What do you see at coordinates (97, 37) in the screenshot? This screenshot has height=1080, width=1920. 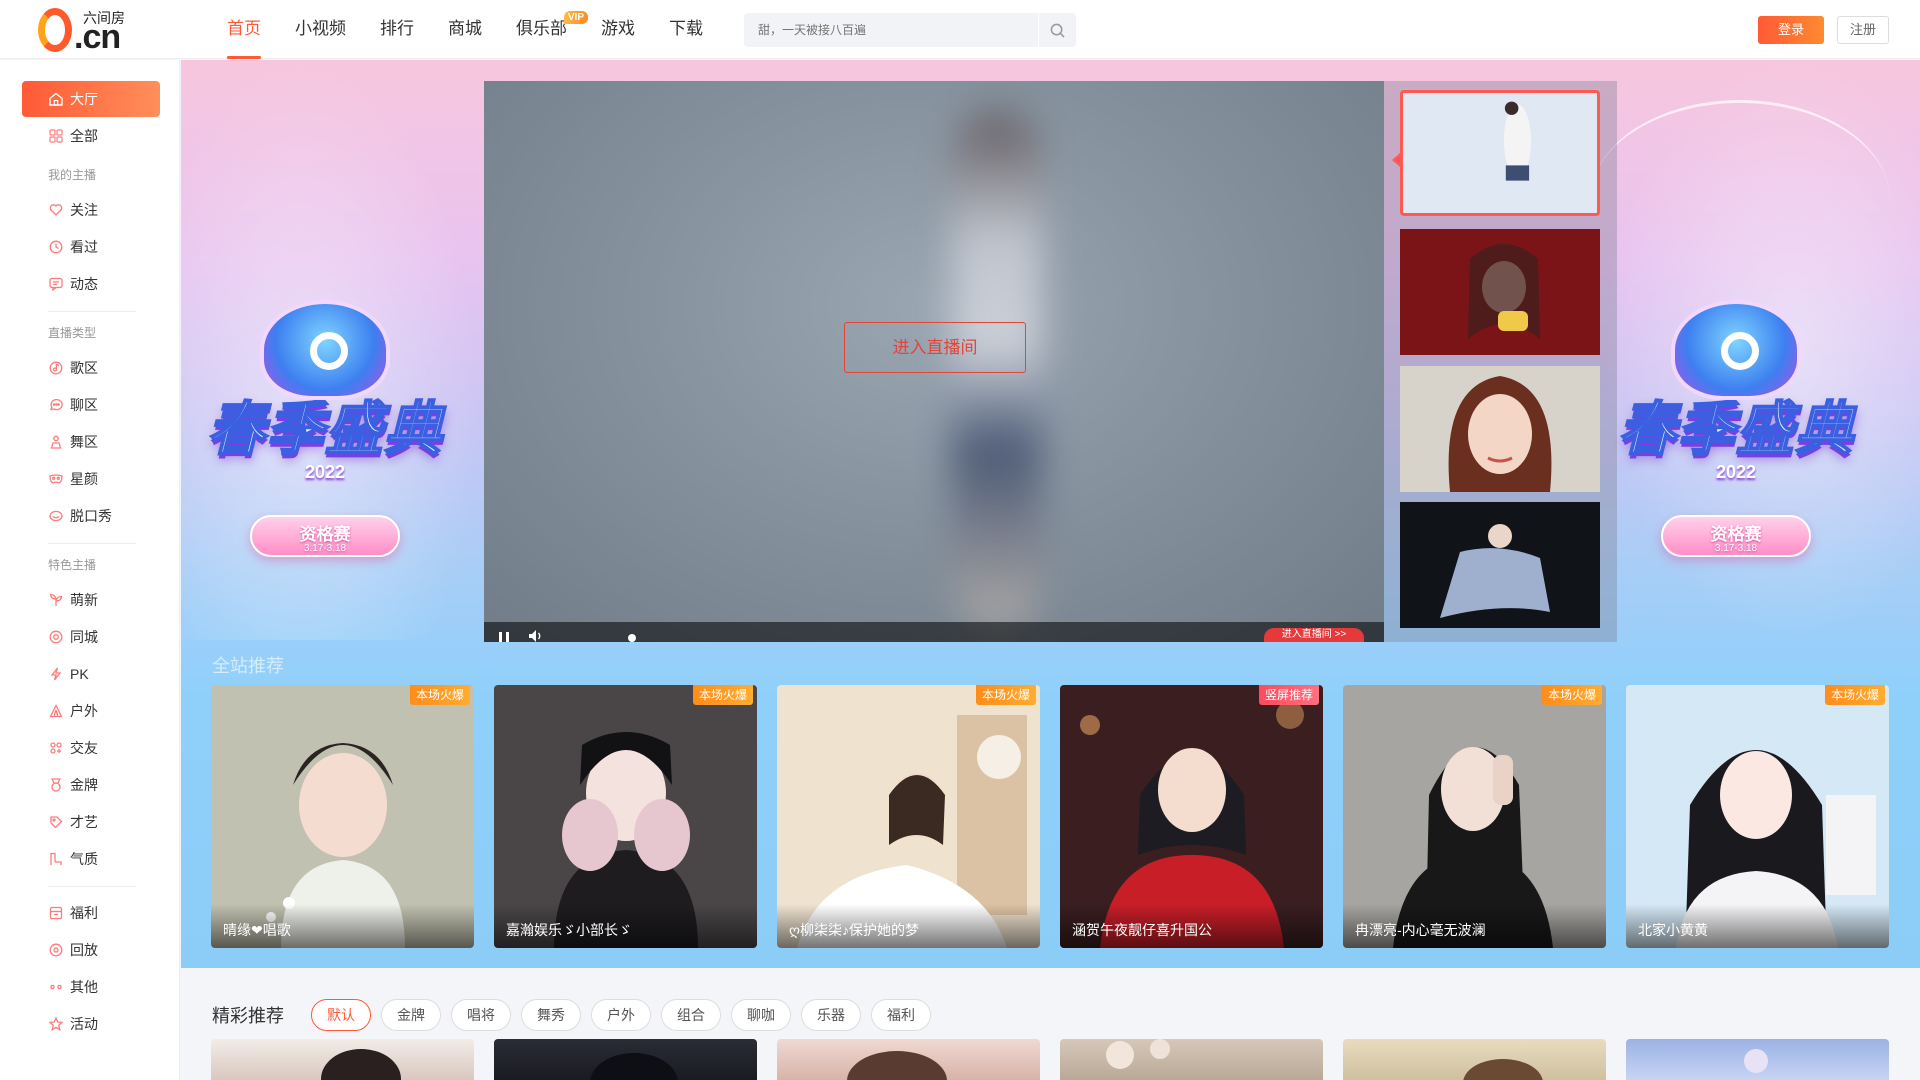 I see `logo-domain: .cn` at bounding box center [97, 37].